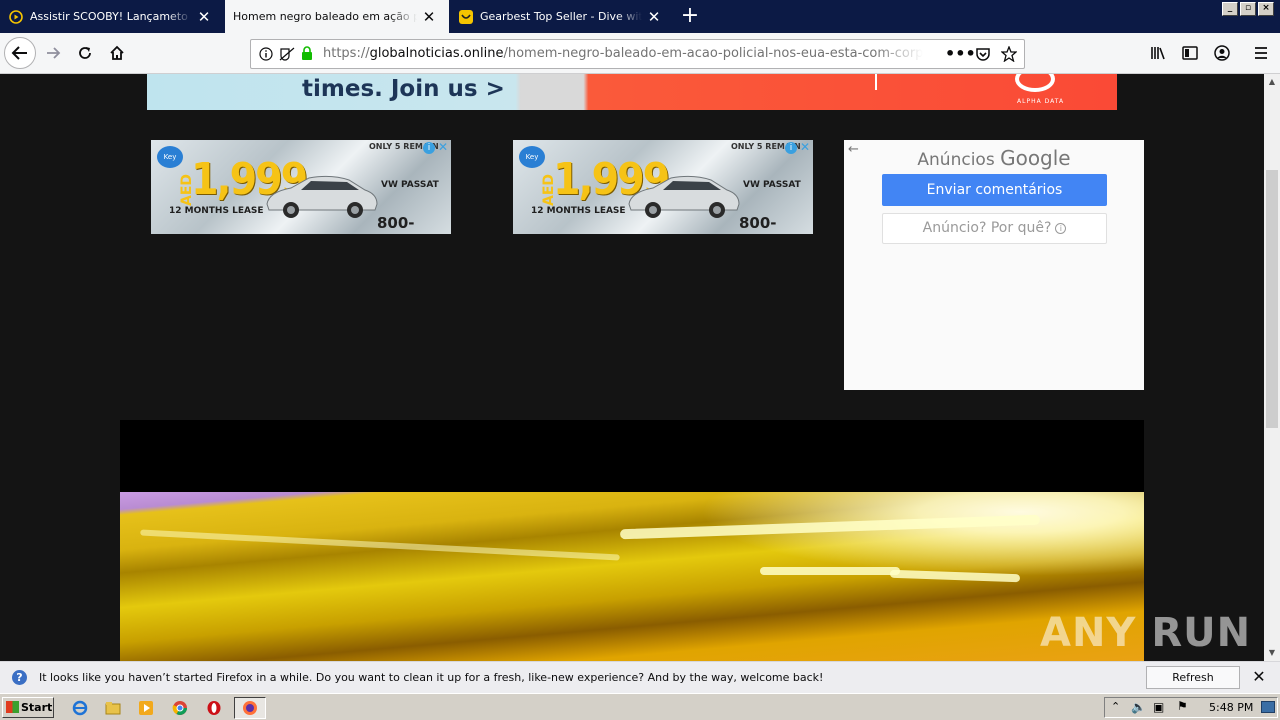 The width and height of the screenshot is (1280, 720). Describe the element at coordinates (640, 706) in the screenshot. I see `windows-taskbar: Start ⌃ 🔈 ▣ ⚑ 5:48 PM` at that location.